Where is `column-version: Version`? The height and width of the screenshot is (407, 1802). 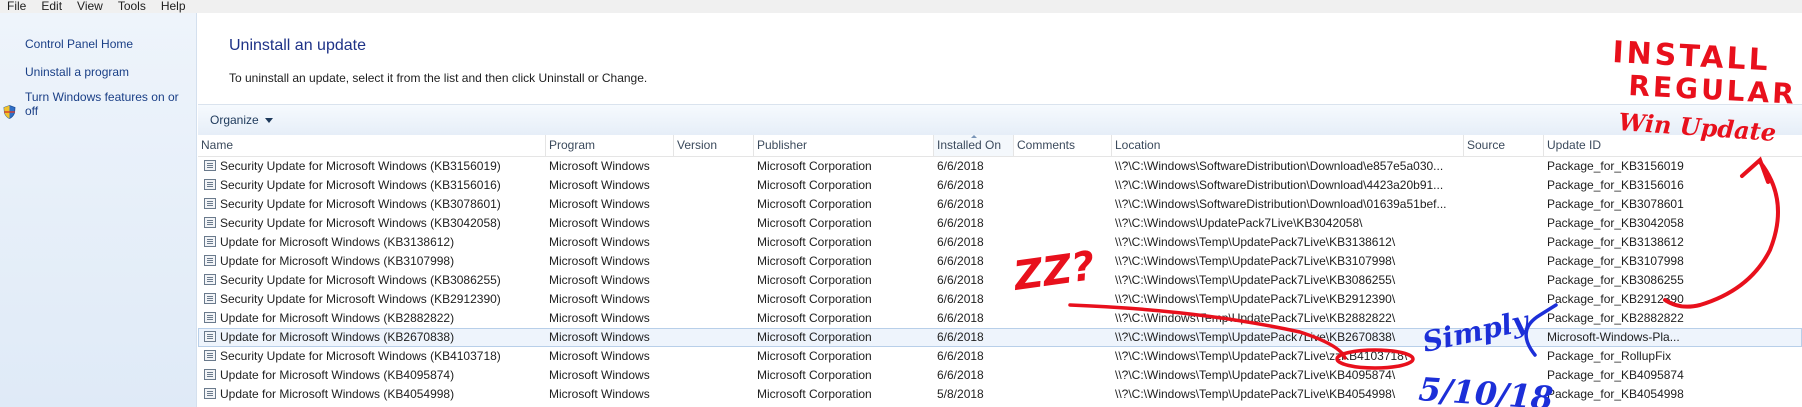
column-version: Version is located at coordinates (714, 145).